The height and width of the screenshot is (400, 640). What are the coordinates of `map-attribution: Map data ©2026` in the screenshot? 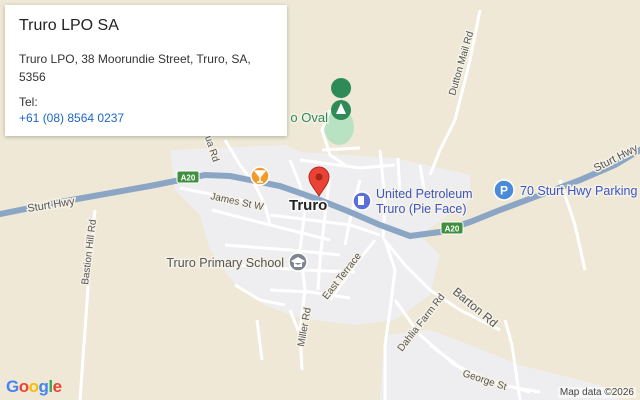 It's located at (596, 392).